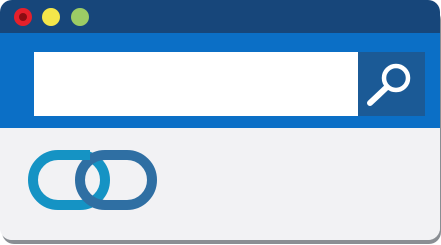  Describe the element at coordinates (80, 17) in the screenshot. I see `maximize-button` at that location.